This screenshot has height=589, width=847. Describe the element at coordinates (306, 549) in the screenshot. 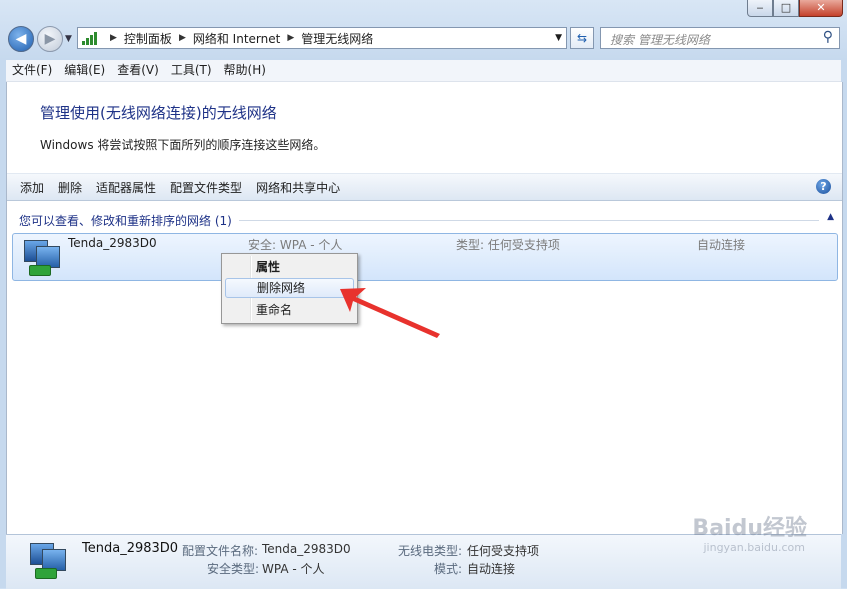

I see `details-profile-value: Tenda_2983D0` at that location.